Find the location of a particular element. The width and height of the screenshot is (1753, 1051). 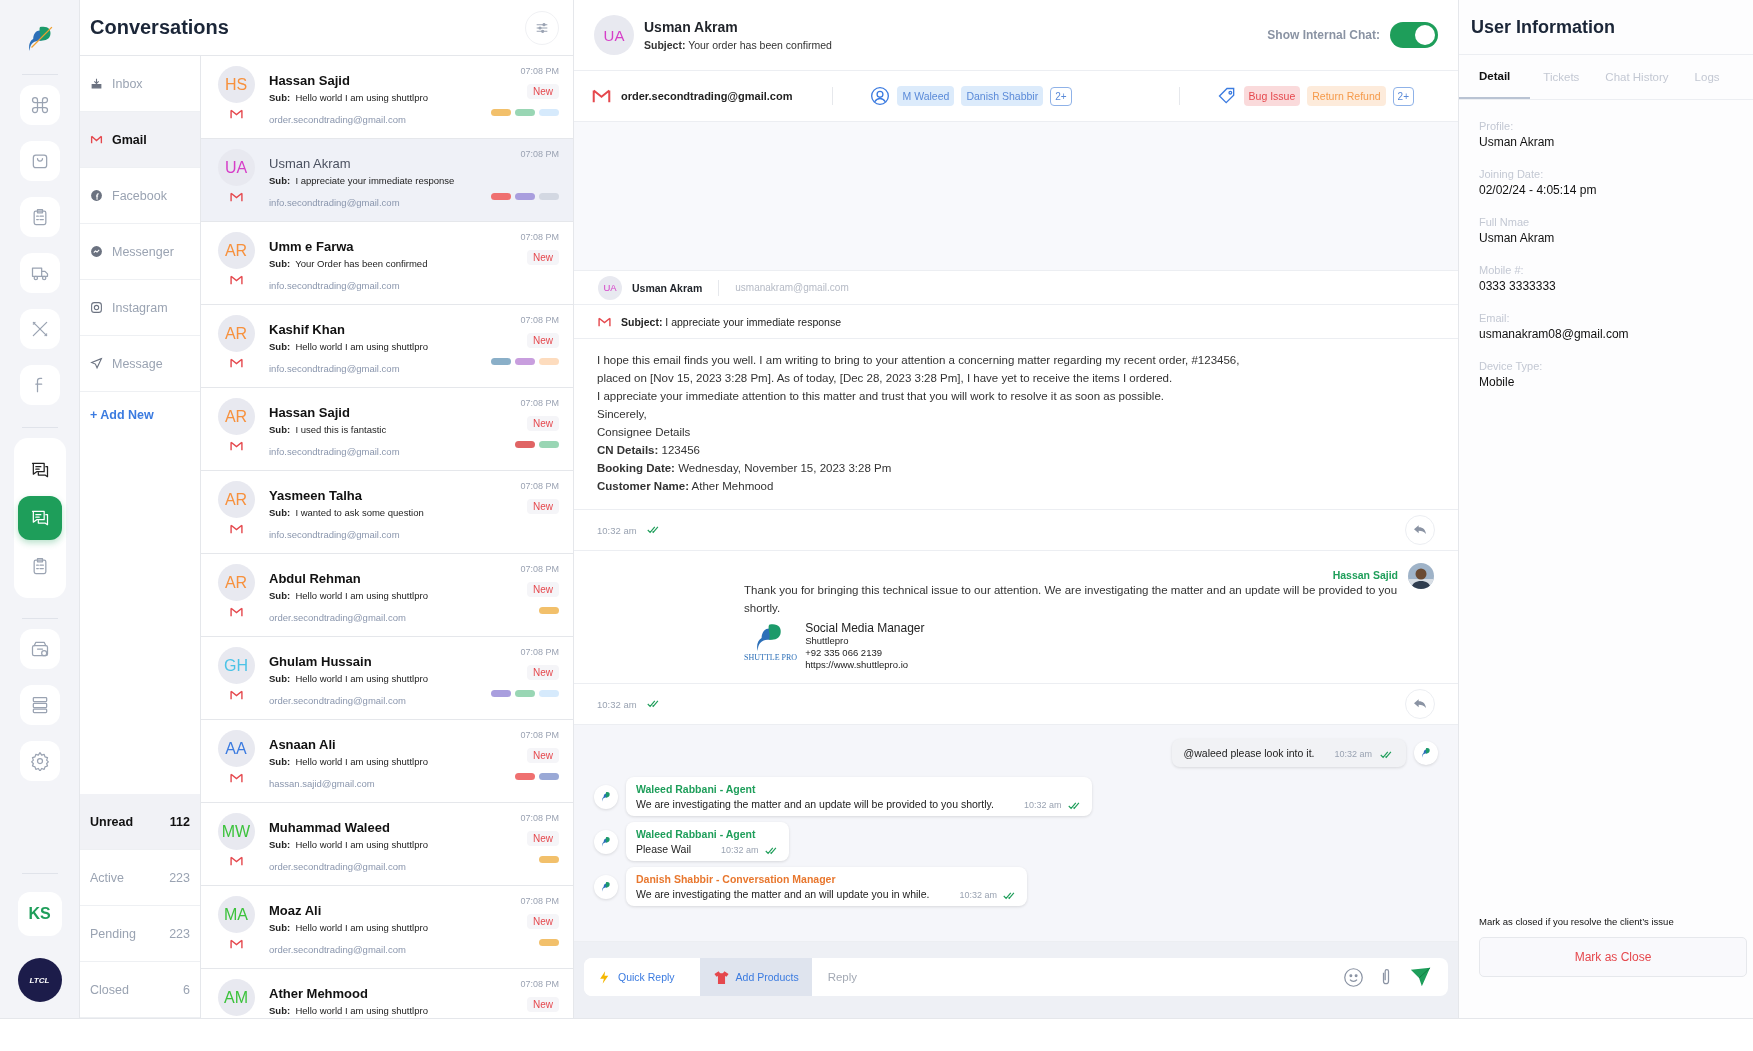

internal-chat-toggle is located at coordinates (1414, 35).